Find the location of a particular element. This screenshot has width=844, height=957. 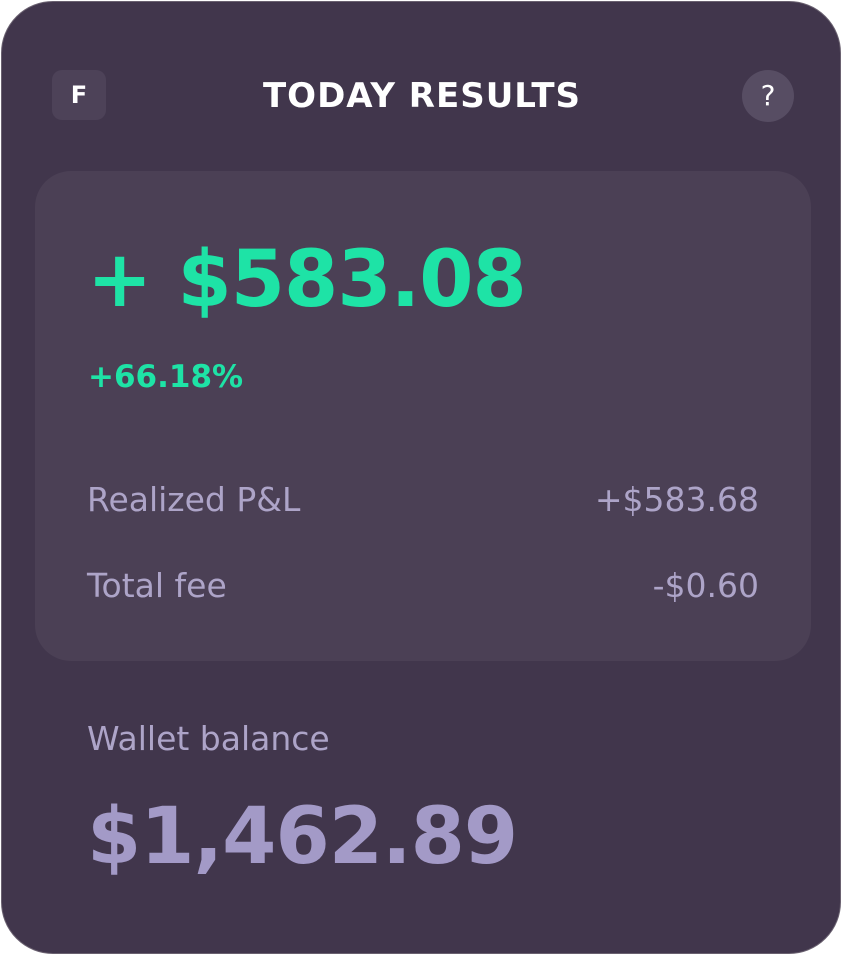

help-button: ? is located at coordinates (768, 96).